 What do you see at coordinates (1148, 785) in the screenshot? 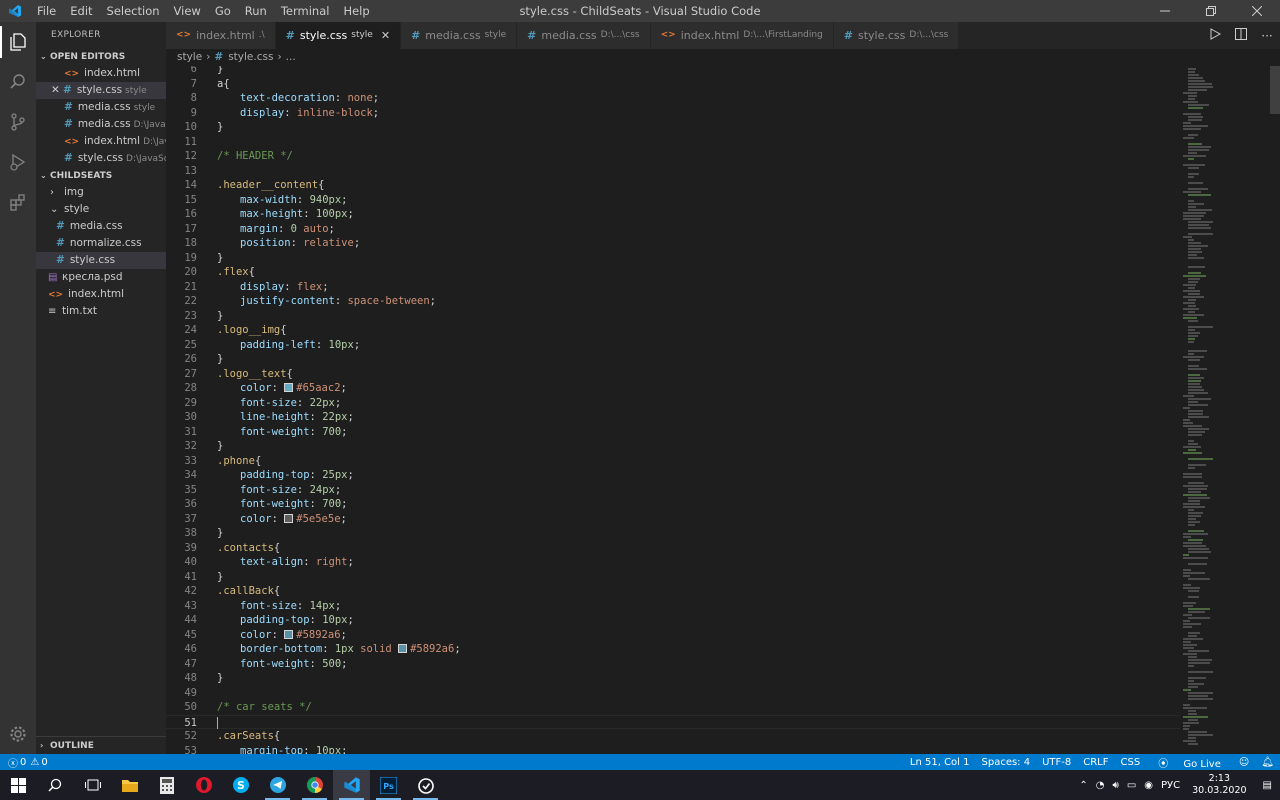
I see `steam-icon: ◉` at bounding box center [1148, 785].